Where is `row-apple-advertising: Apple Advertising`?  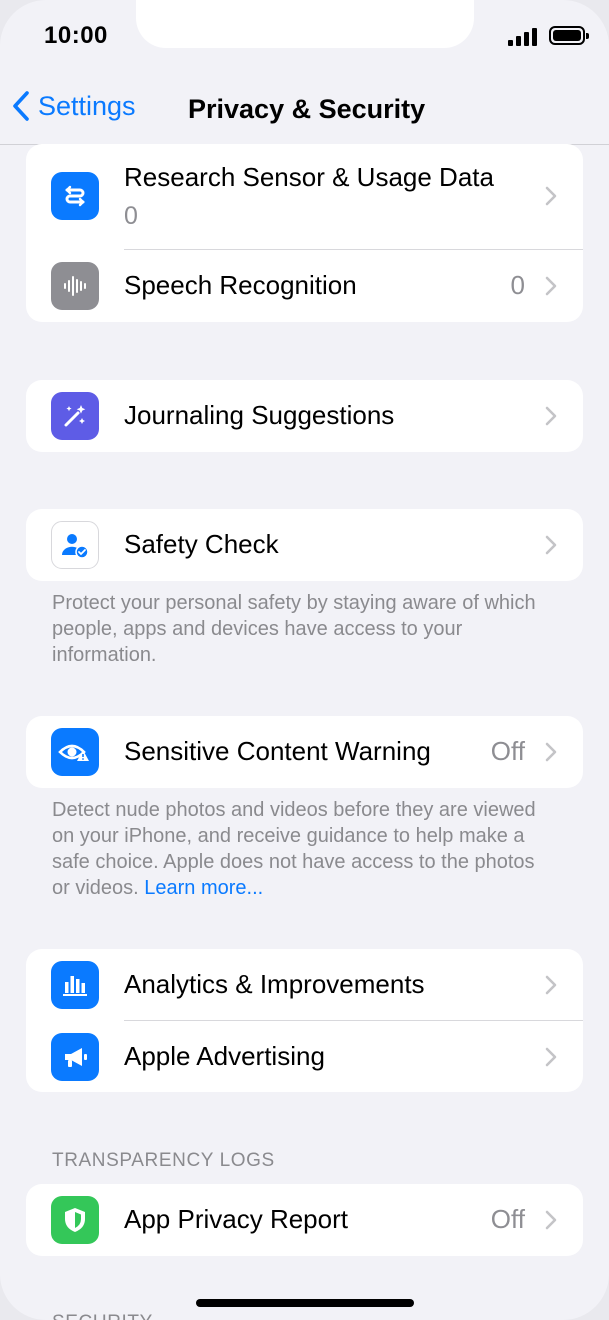 row-apple-advertising: Apple Advertising is located at coordinates (304, 1056).